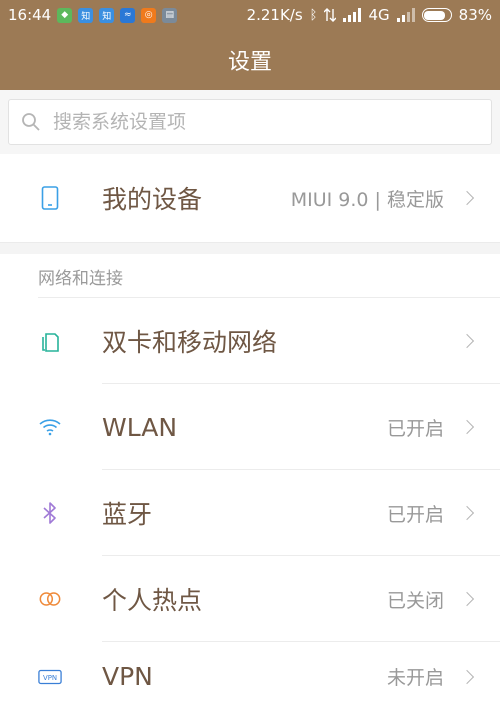 The height and width of the screenshot is (711, 500). Describe the element at coordinates (250, 248) in the screenshot. I see `section-gap` at that location.